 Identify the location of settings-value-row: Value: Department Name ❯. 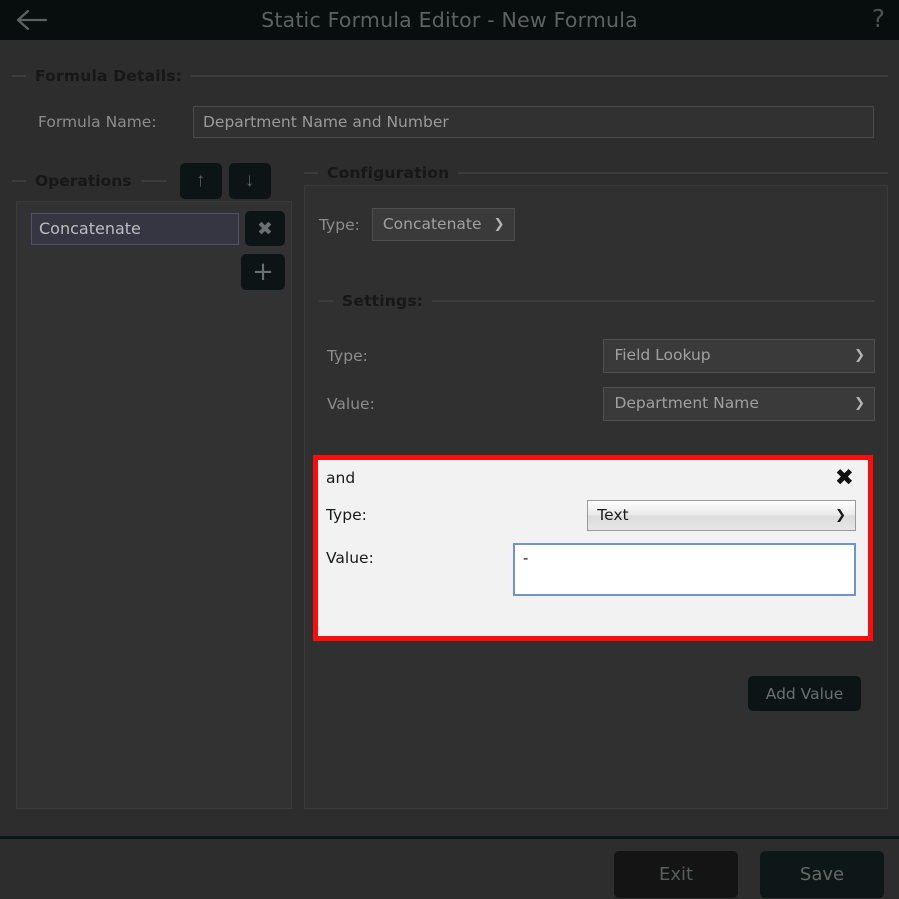
(597, 404).